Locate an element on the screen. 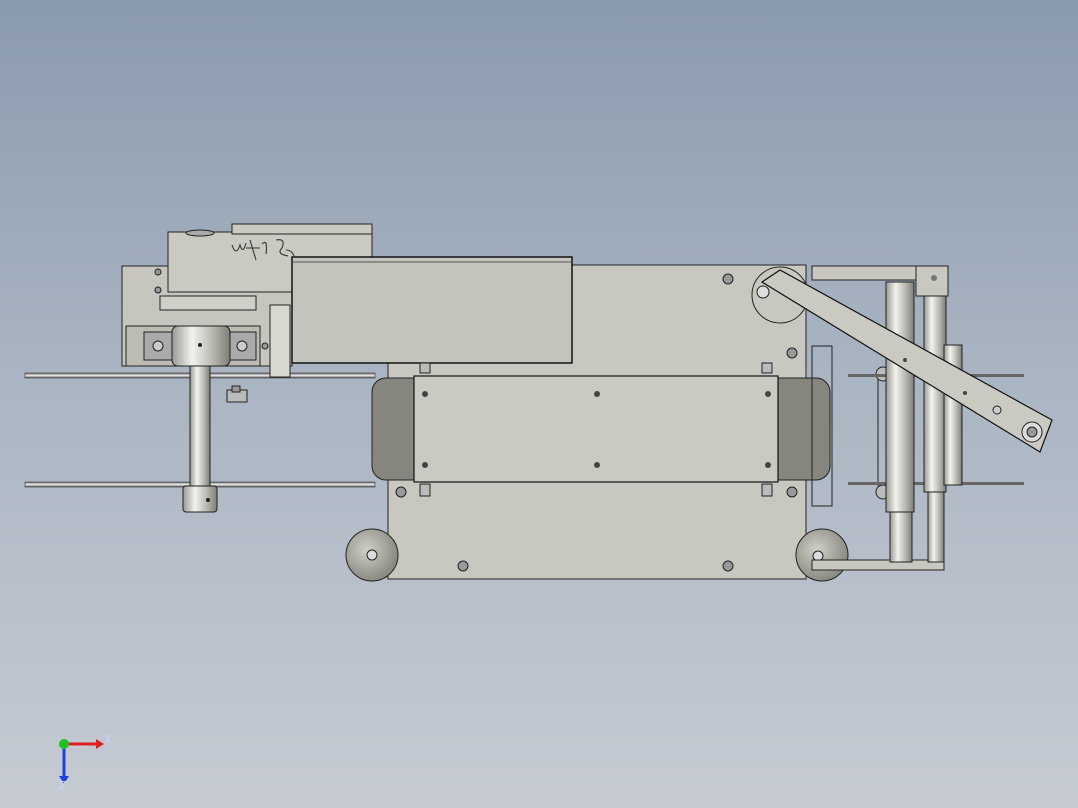  triad-x-label: X is located at coordinates (108, 739).